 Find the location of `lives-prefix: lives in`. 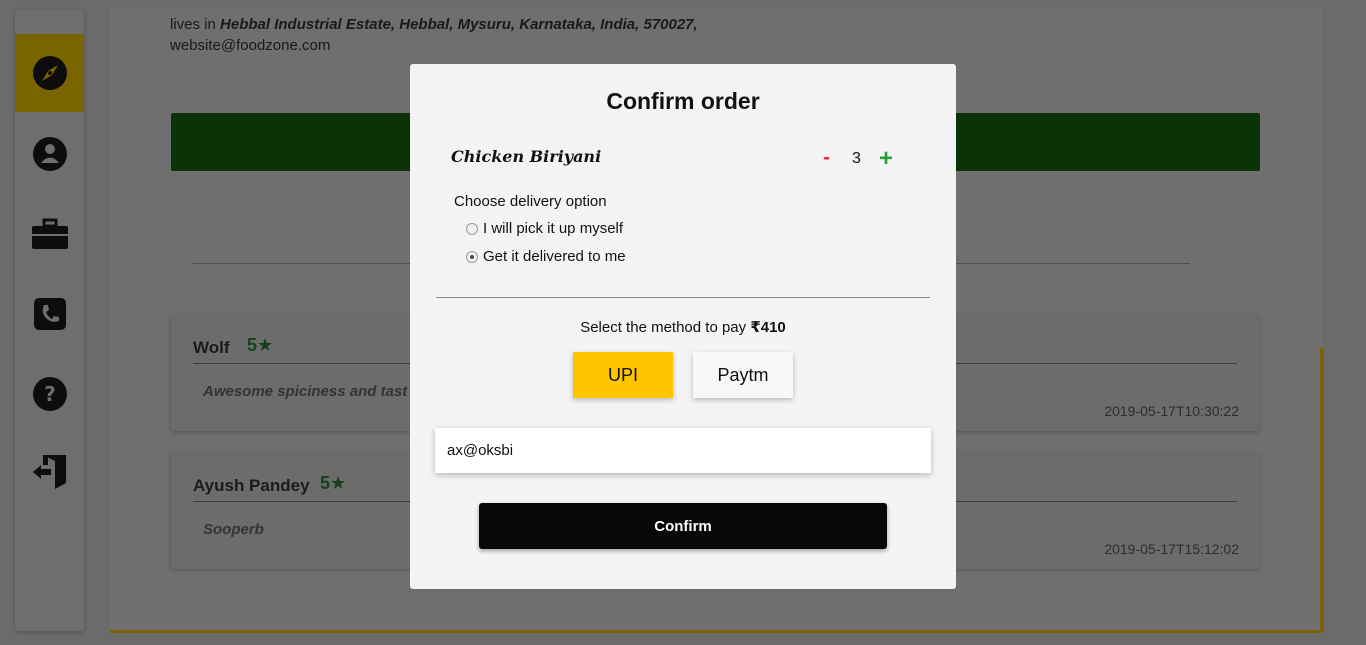

lives-prefix: lives in is located at coordinates (193, 24).